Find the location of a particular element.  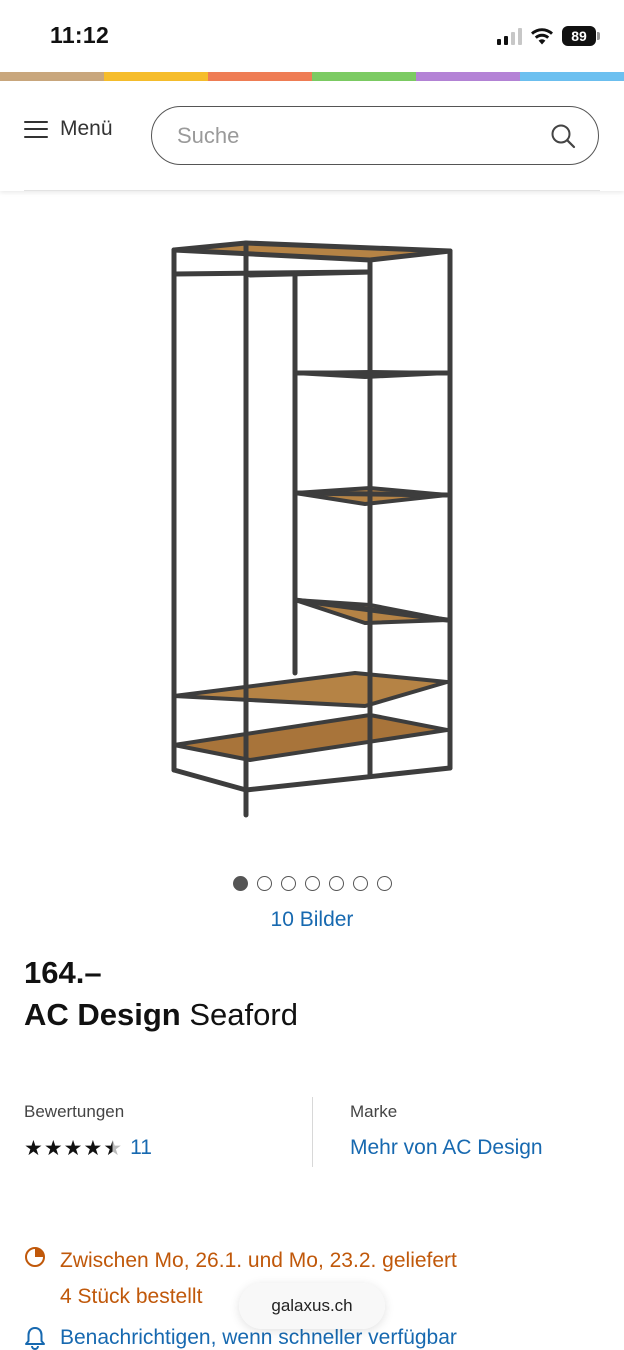

battery-level: 89 is located at coordinates (579, 36).